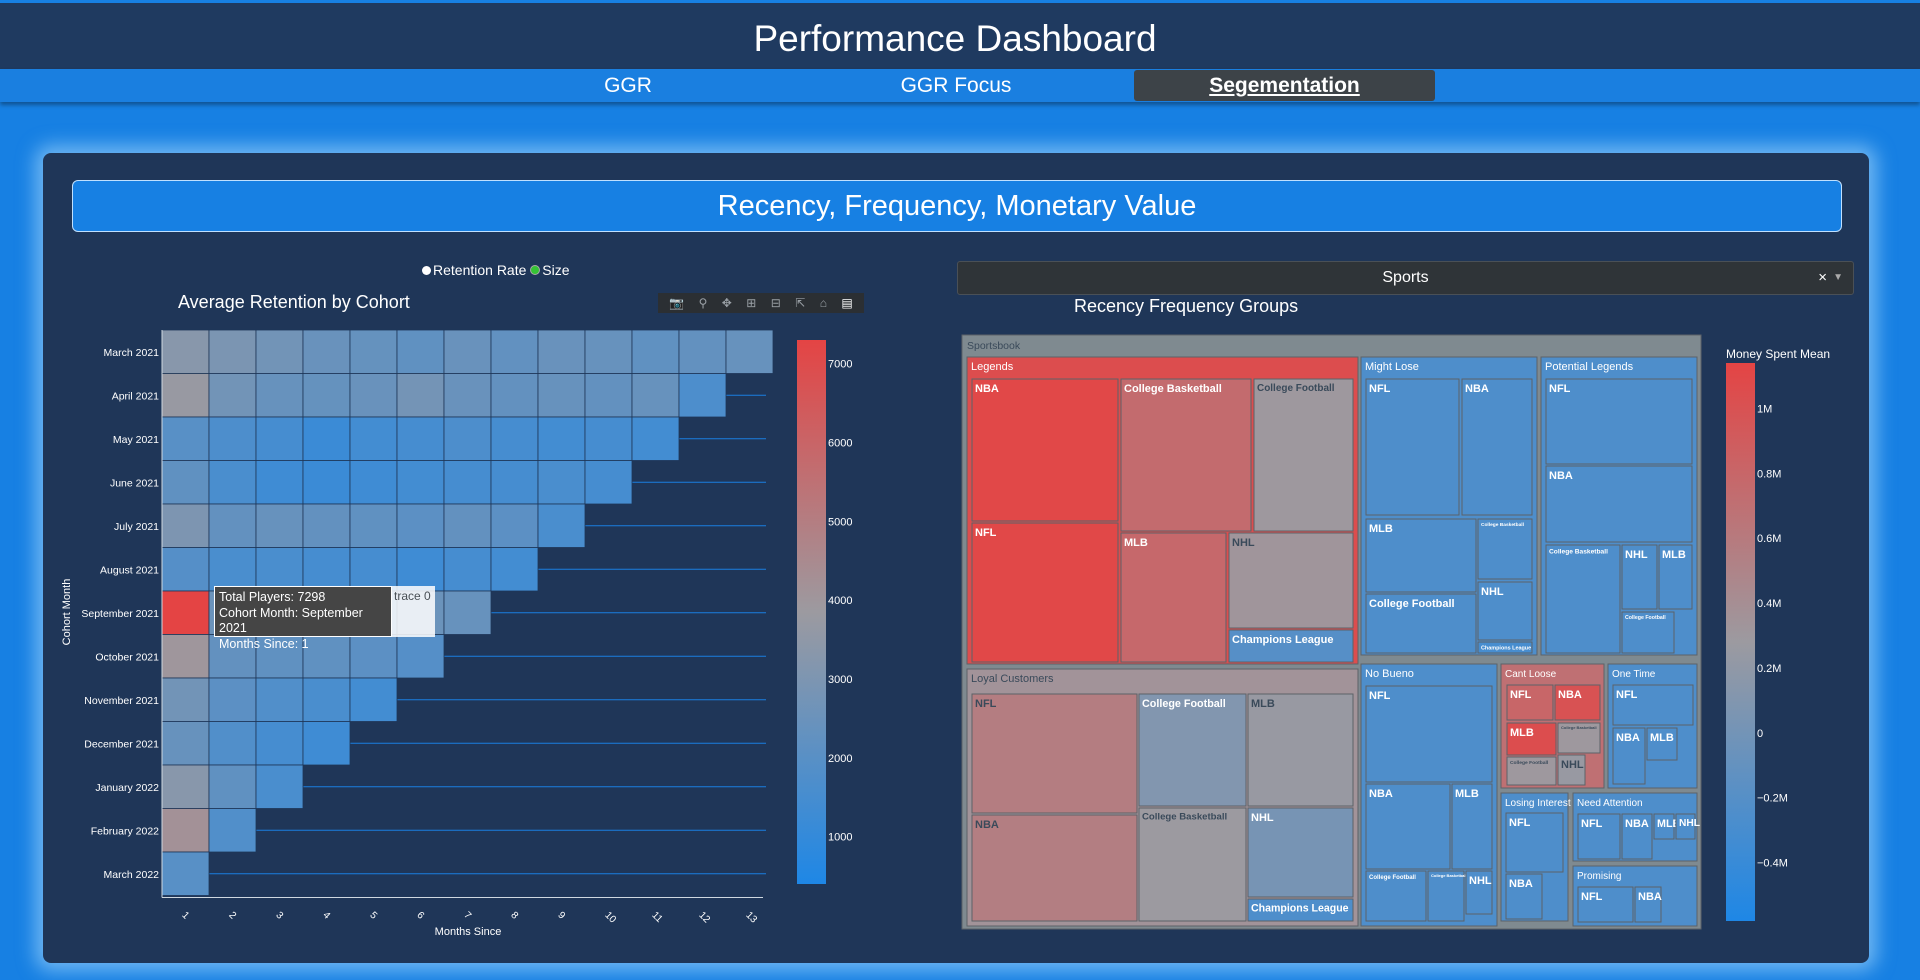 Image resolution: width=1920 pixels, height=980 pixels. What do you see at coordinates (1589, 367) in the screenshot?
I see `treemap-group-label: Potential Legends` at bounding box center [1589, 367].